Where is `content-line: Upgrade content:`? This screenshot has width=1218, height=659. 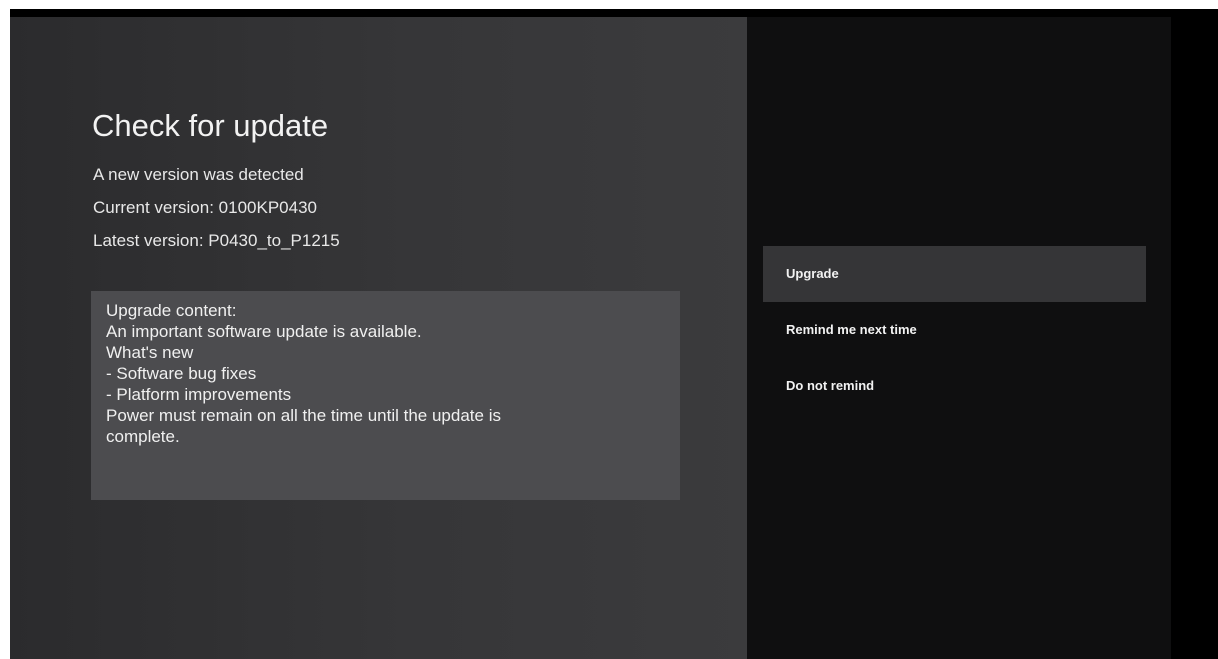
content-line: Upgrade content: is located at coordinates (171, 310).